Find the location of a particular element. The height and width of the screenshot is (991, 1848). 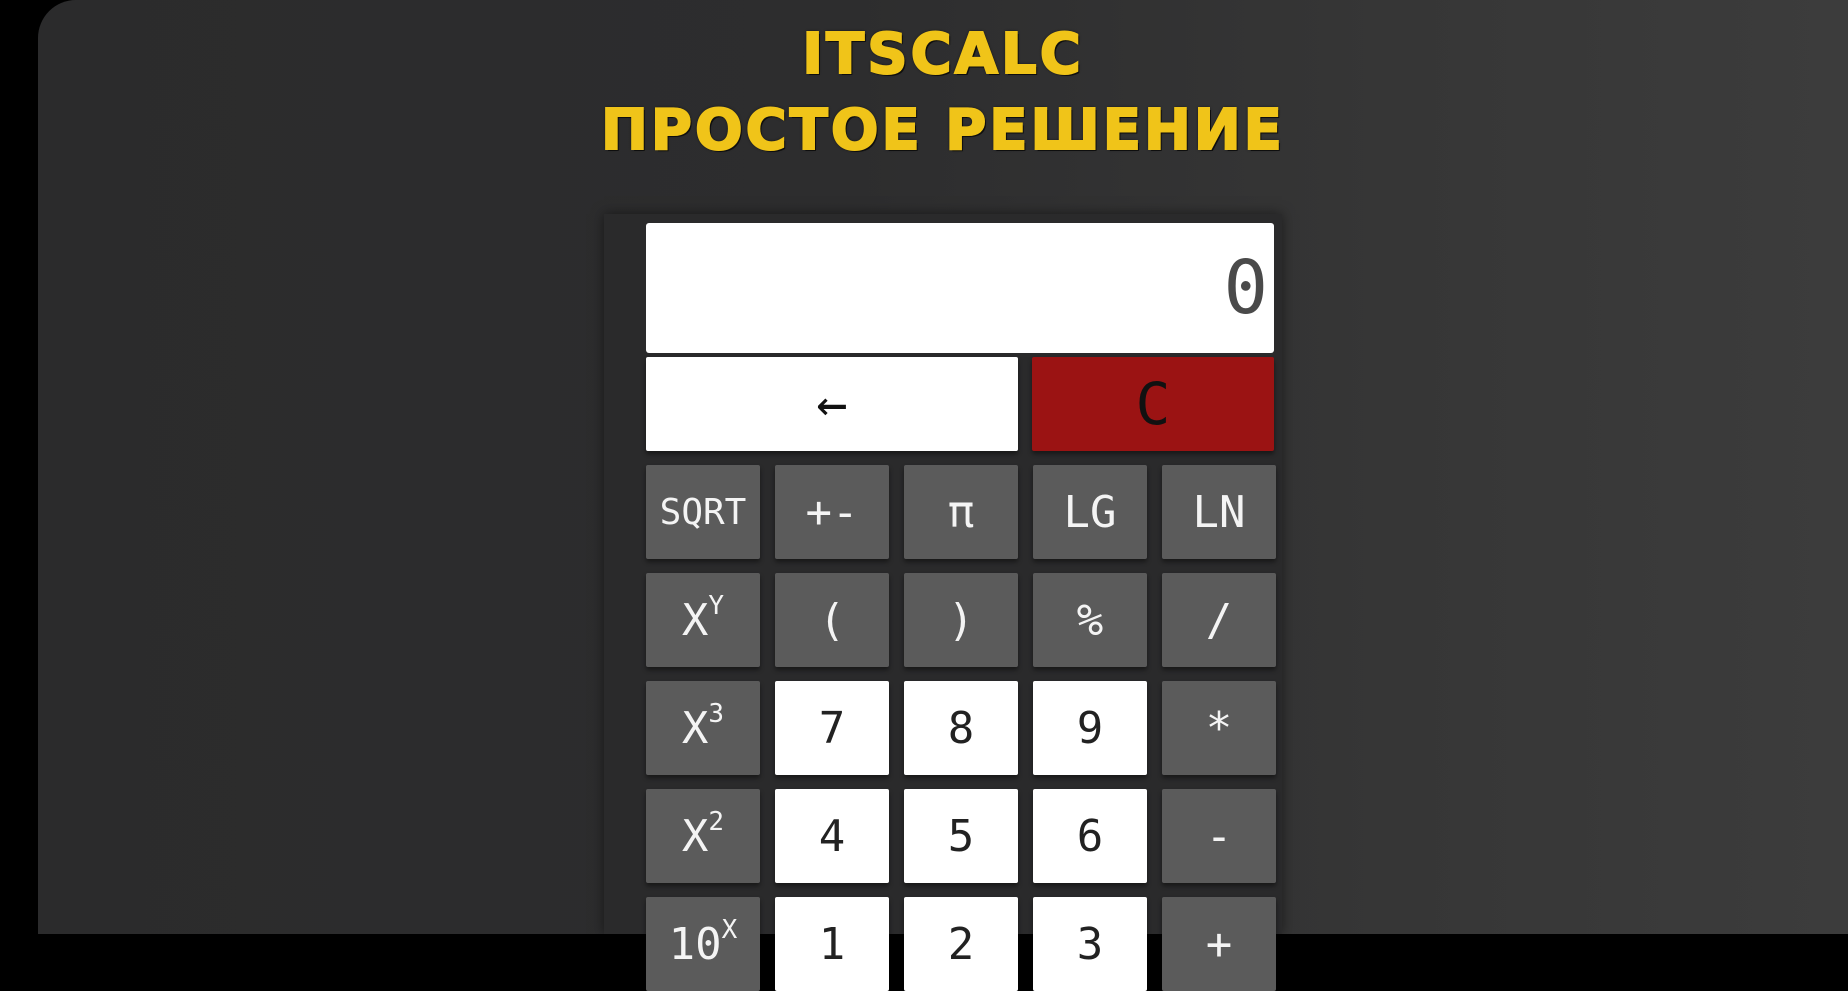

digit-1-button: 1 is located at coordinates (832, 944).